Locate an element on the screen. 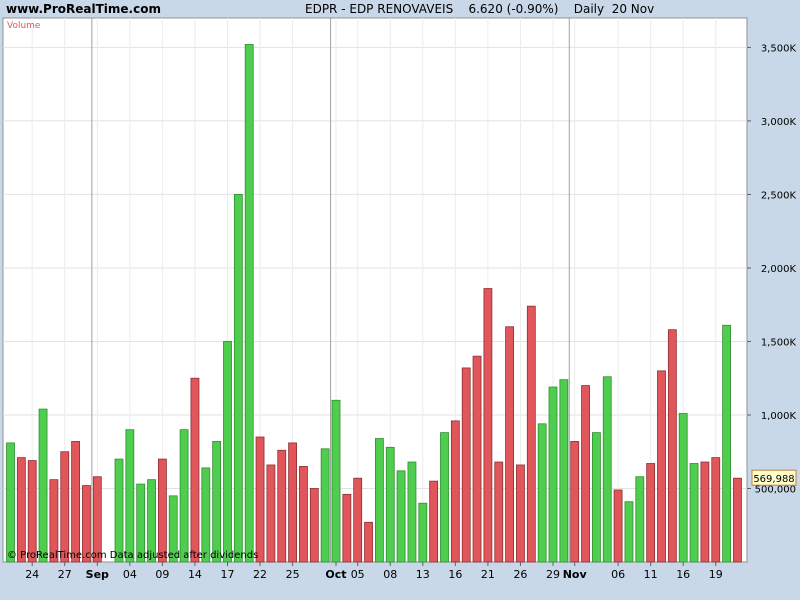 The height and width of the screenshot is (600, 800). x-tick-label: 21 is located at coordinates (488, 574).